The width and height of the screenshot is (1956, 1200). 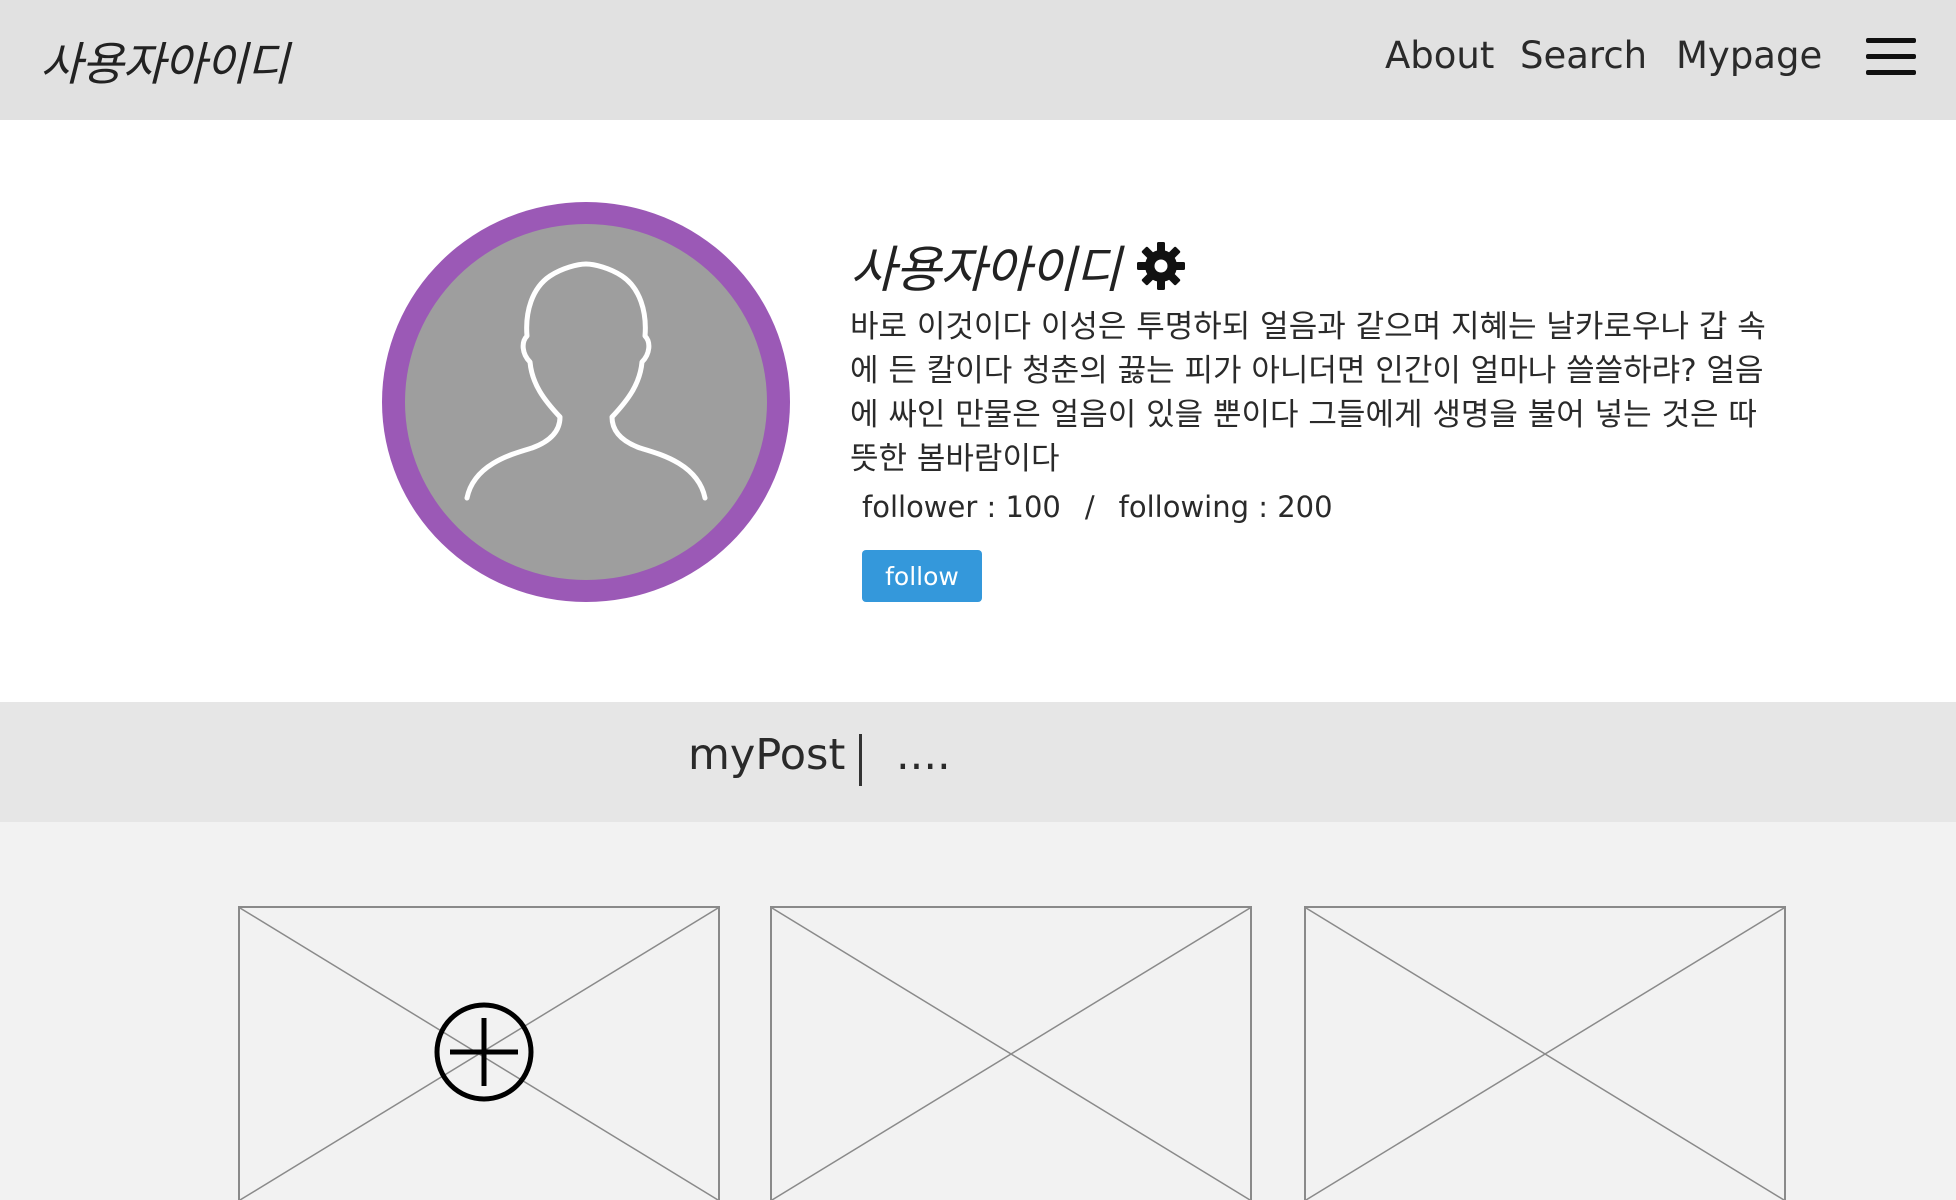 I want to click on top-navbar: 사용자아이디 About Search Mypage, so click(x=978, y=60).